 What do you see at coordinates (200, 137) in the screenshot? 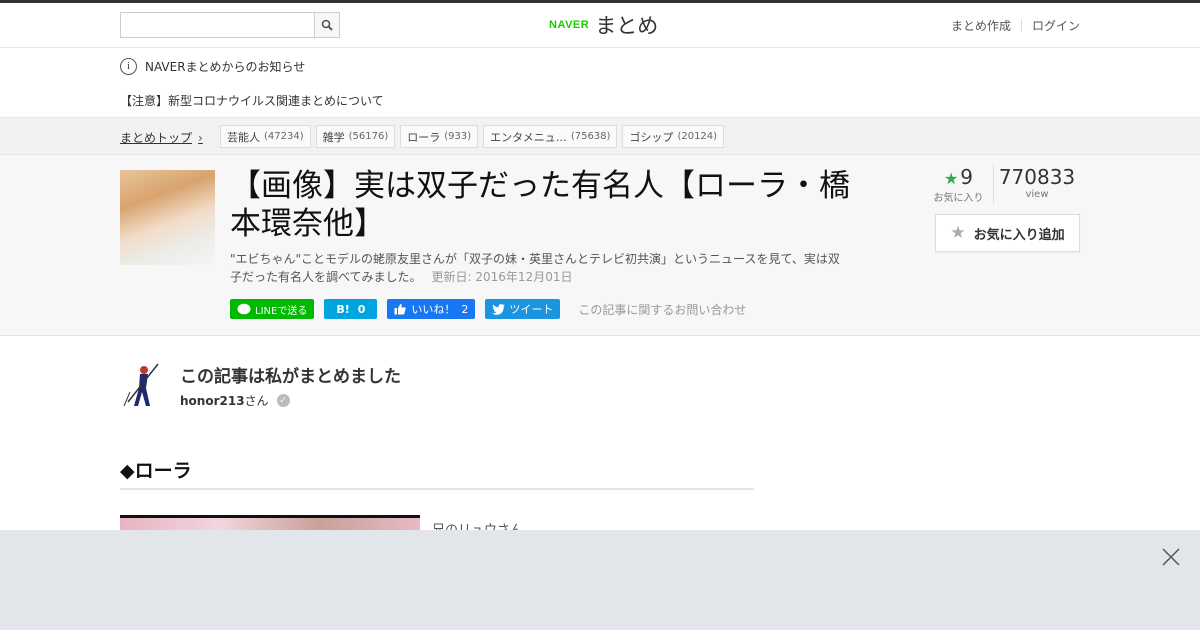
I see `chevron-right-icon: ›` at bounding box center [200, 137].